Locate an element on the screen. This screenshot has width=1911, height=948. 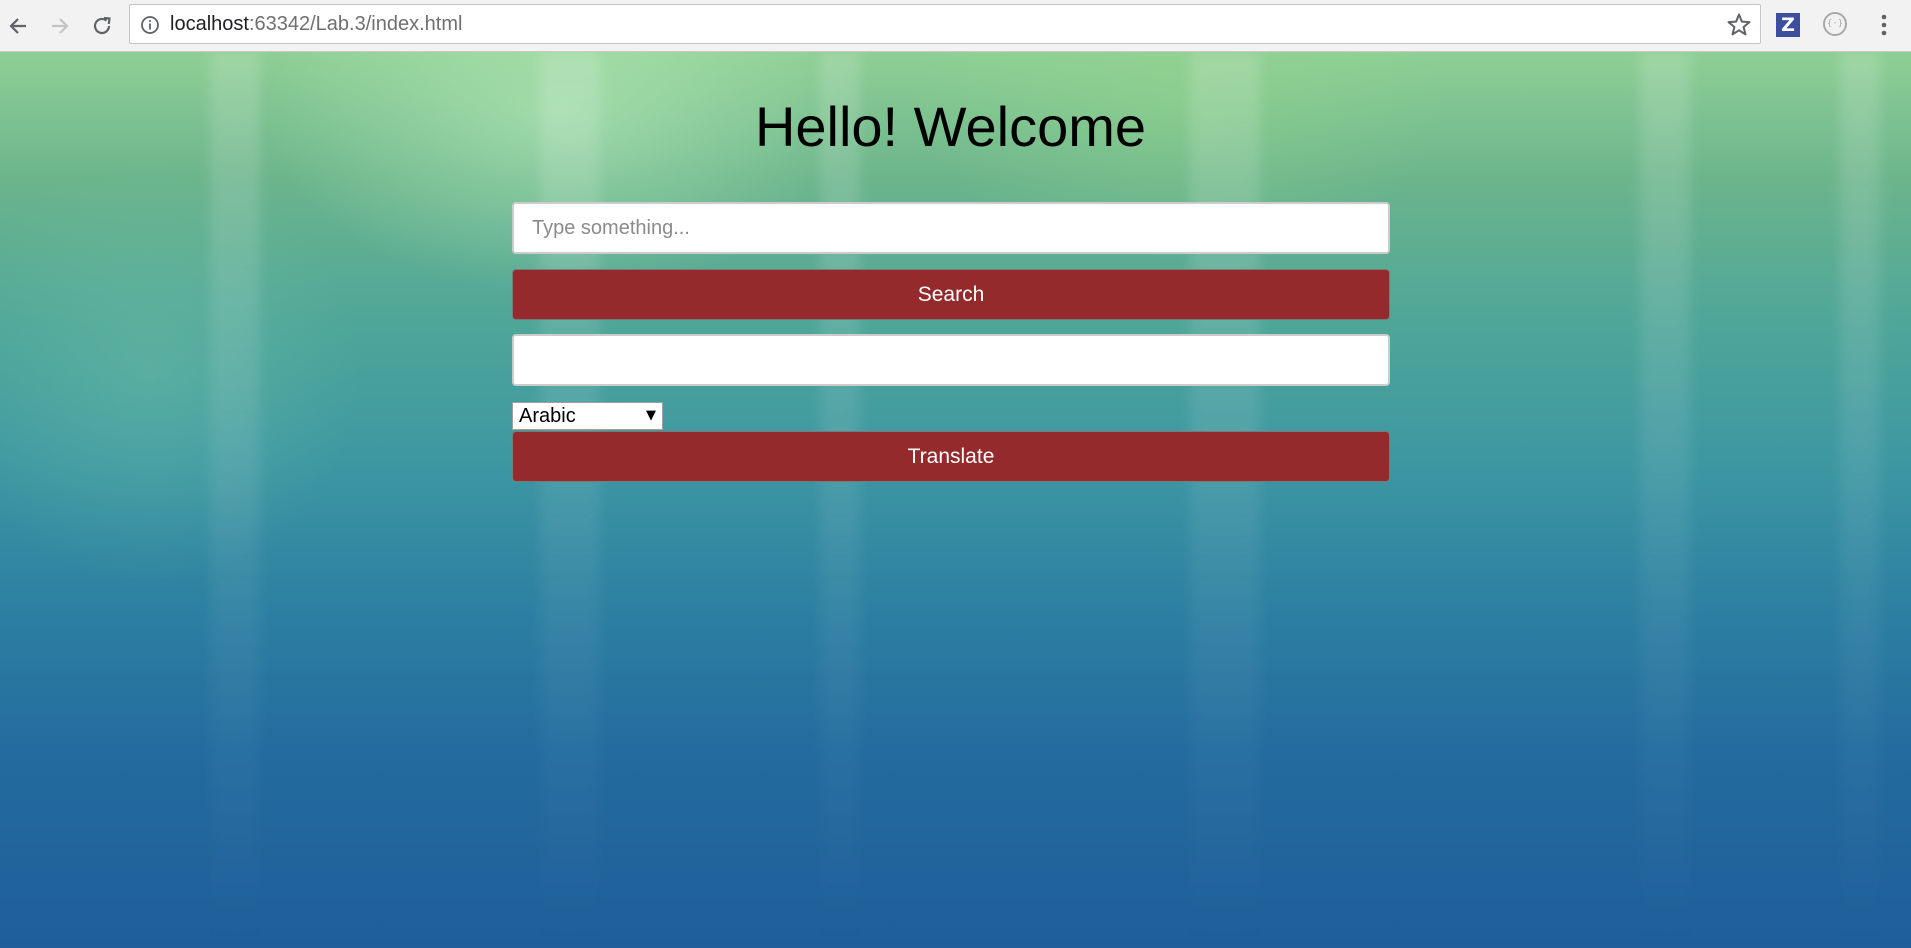
extension-z-icon: Z is located at coordinates (1788, 25).